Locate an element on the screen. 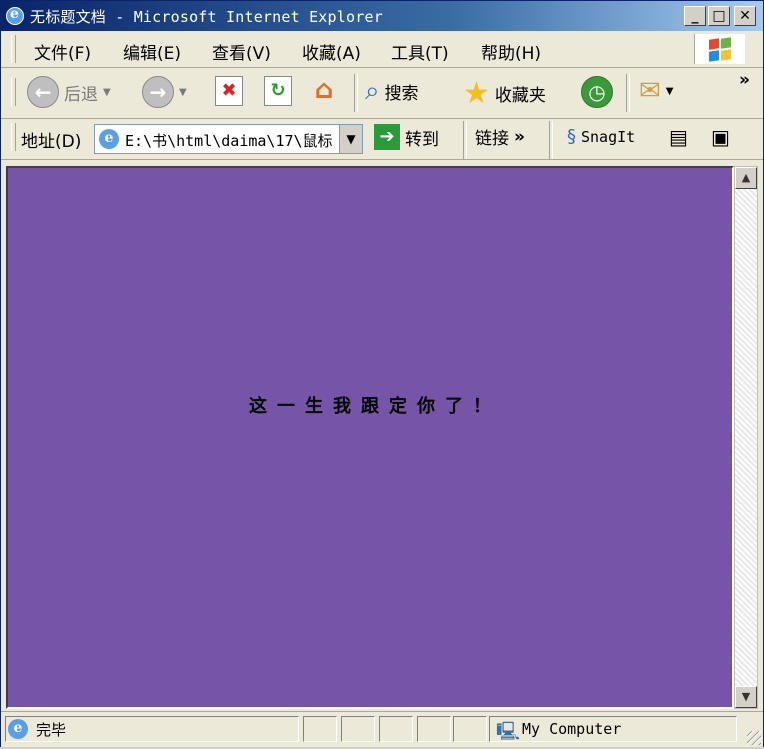  snagit-window-icon: ▤ is located at coordinates (678, 137).